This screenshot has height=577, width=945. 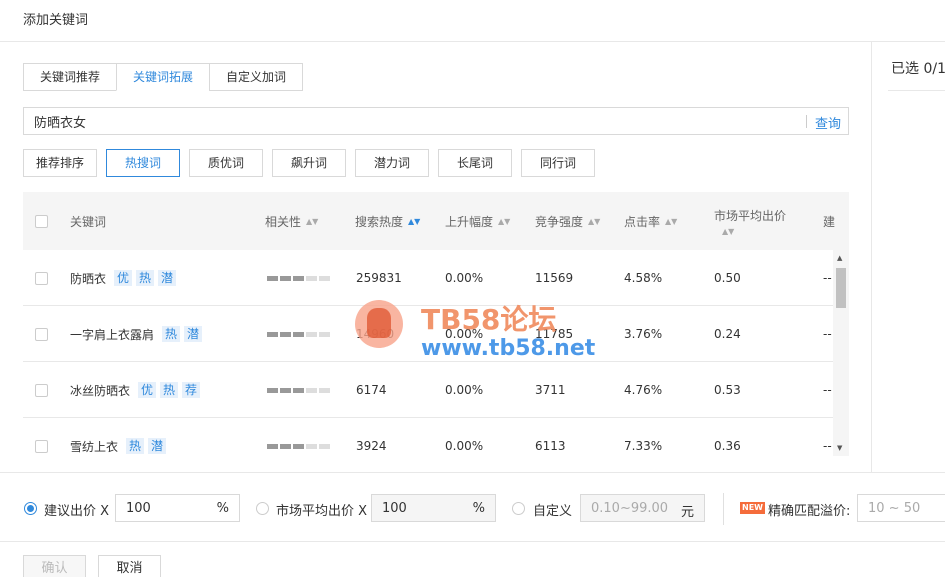 I want to click on dialog-title: 添加关键词, so click(x=56, y=20).